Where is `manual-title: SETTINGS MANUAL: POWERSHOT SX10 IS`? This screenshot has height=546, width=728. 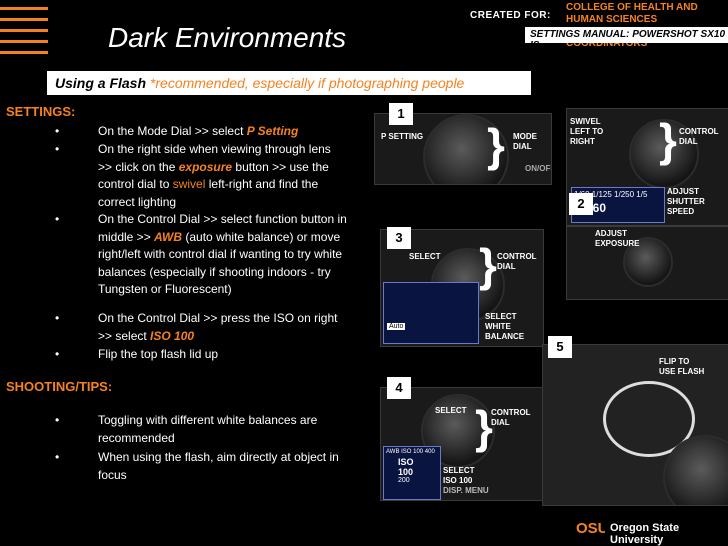
manual-title: SETTINGS MANUAL: POWERSHOT SX10 IS is located at coordinates (628, 40).